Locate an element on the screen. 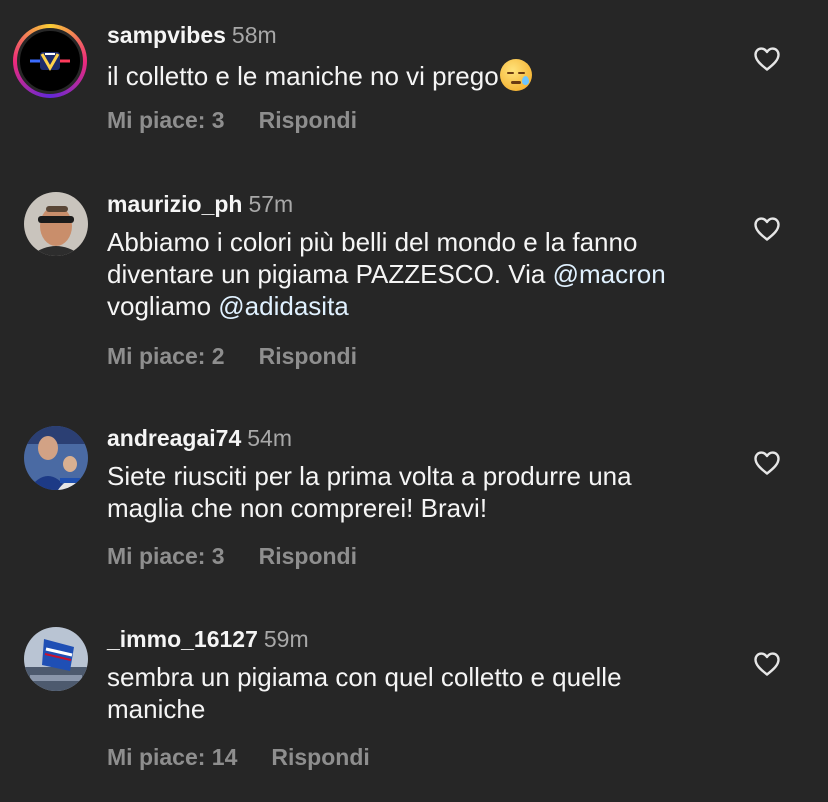  comment-text-line: maglia che non comprerei! Bravi! is located at coordinates (297, 508).